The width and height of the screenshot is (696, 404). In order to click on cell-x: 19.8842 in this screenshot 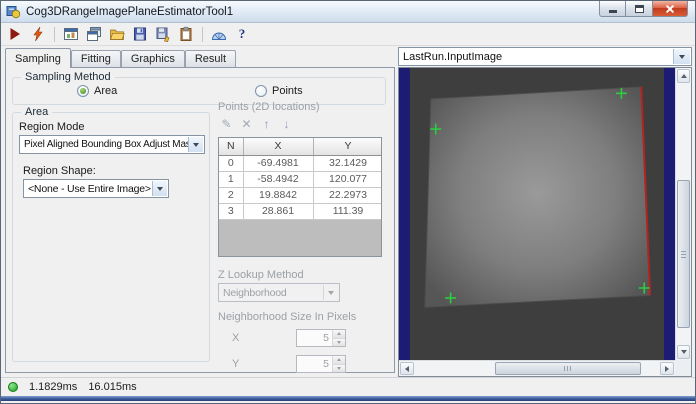, I will do `click(278, 195)`.